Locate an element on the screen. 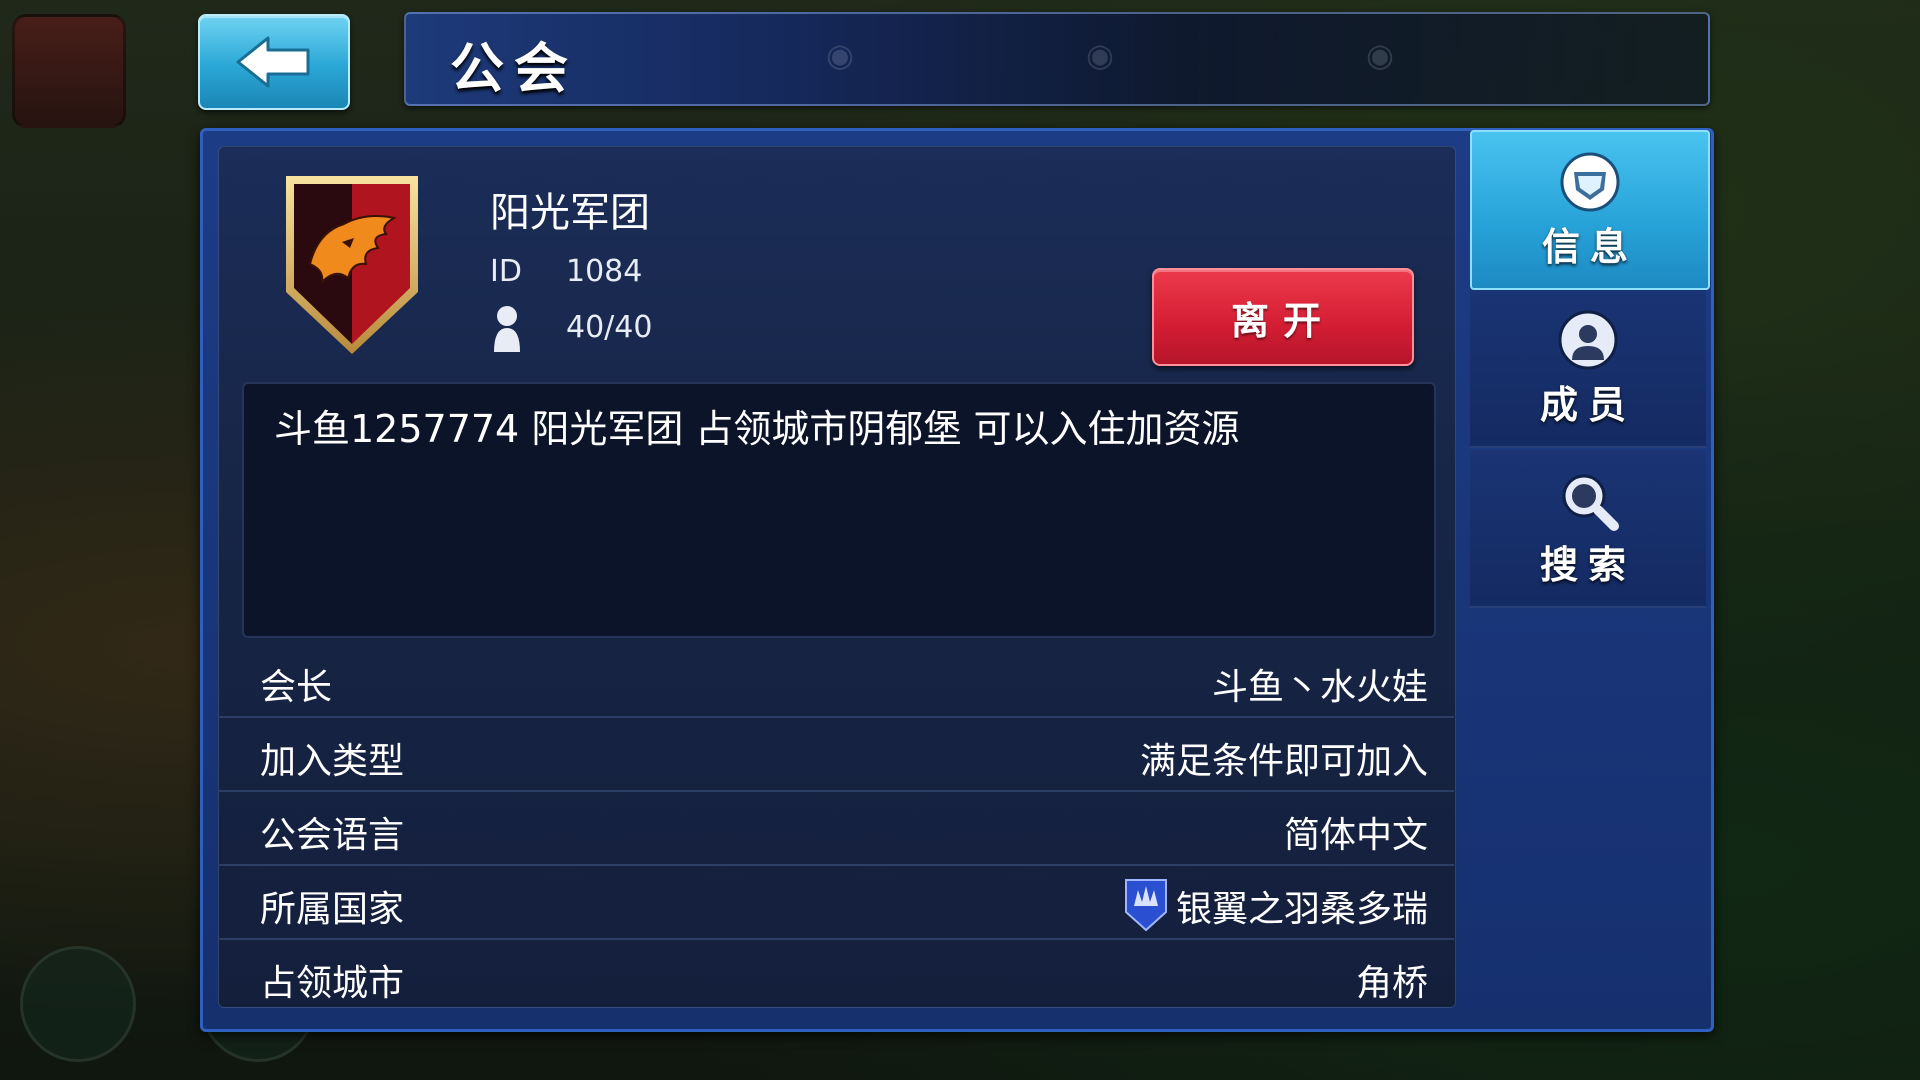 The height and width of the screenshot is (1080, 1920). info-row-language: 公会语言 简体中文 is located at coordinates (836, 829).